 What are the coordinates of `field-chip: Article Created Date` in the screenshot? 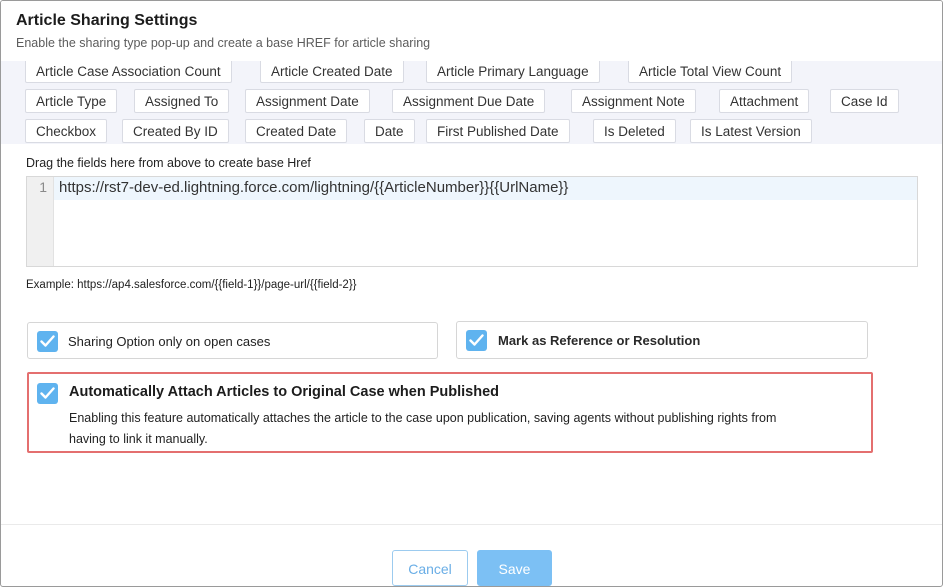 It's located at (332, 72).